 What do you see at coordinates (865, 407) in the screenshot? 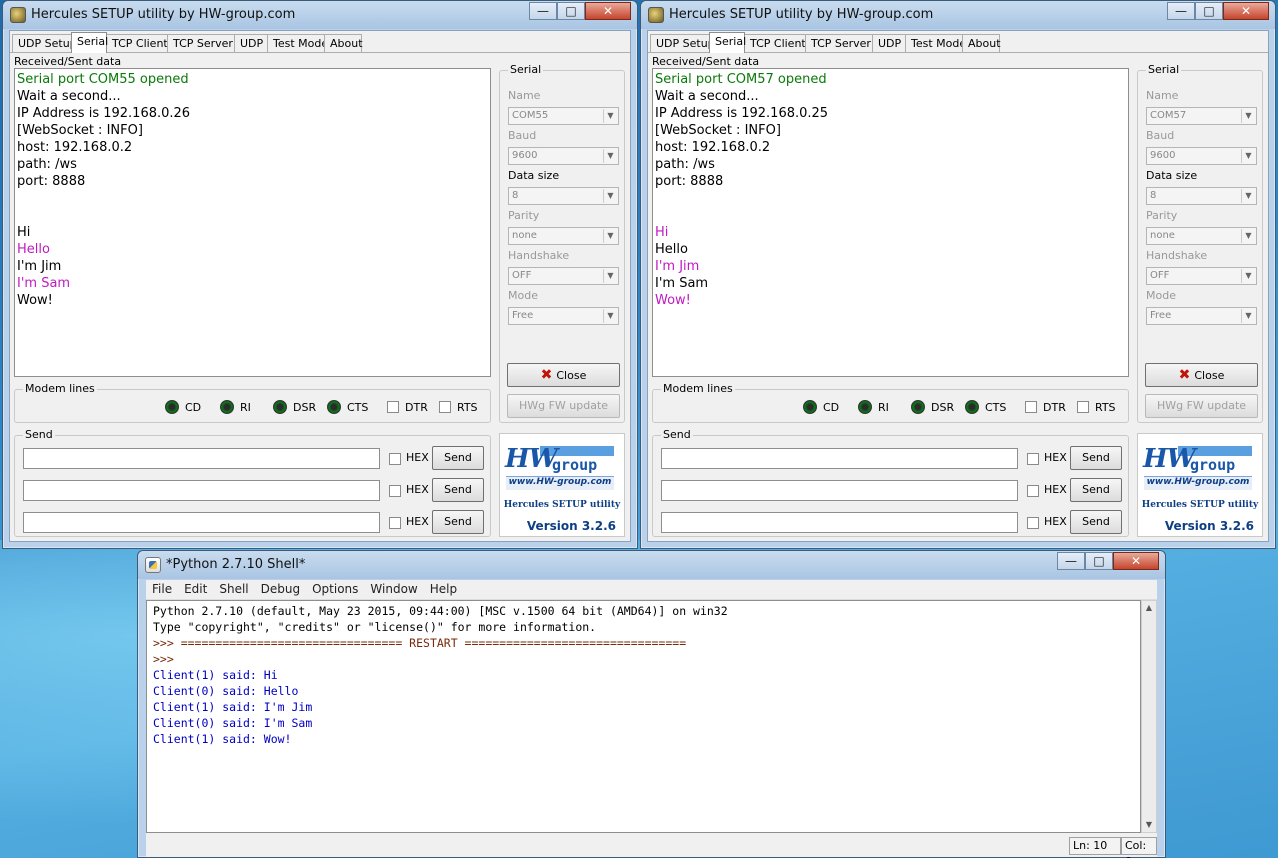
I see `led-ri-icon` at bounding box center [865, 407].